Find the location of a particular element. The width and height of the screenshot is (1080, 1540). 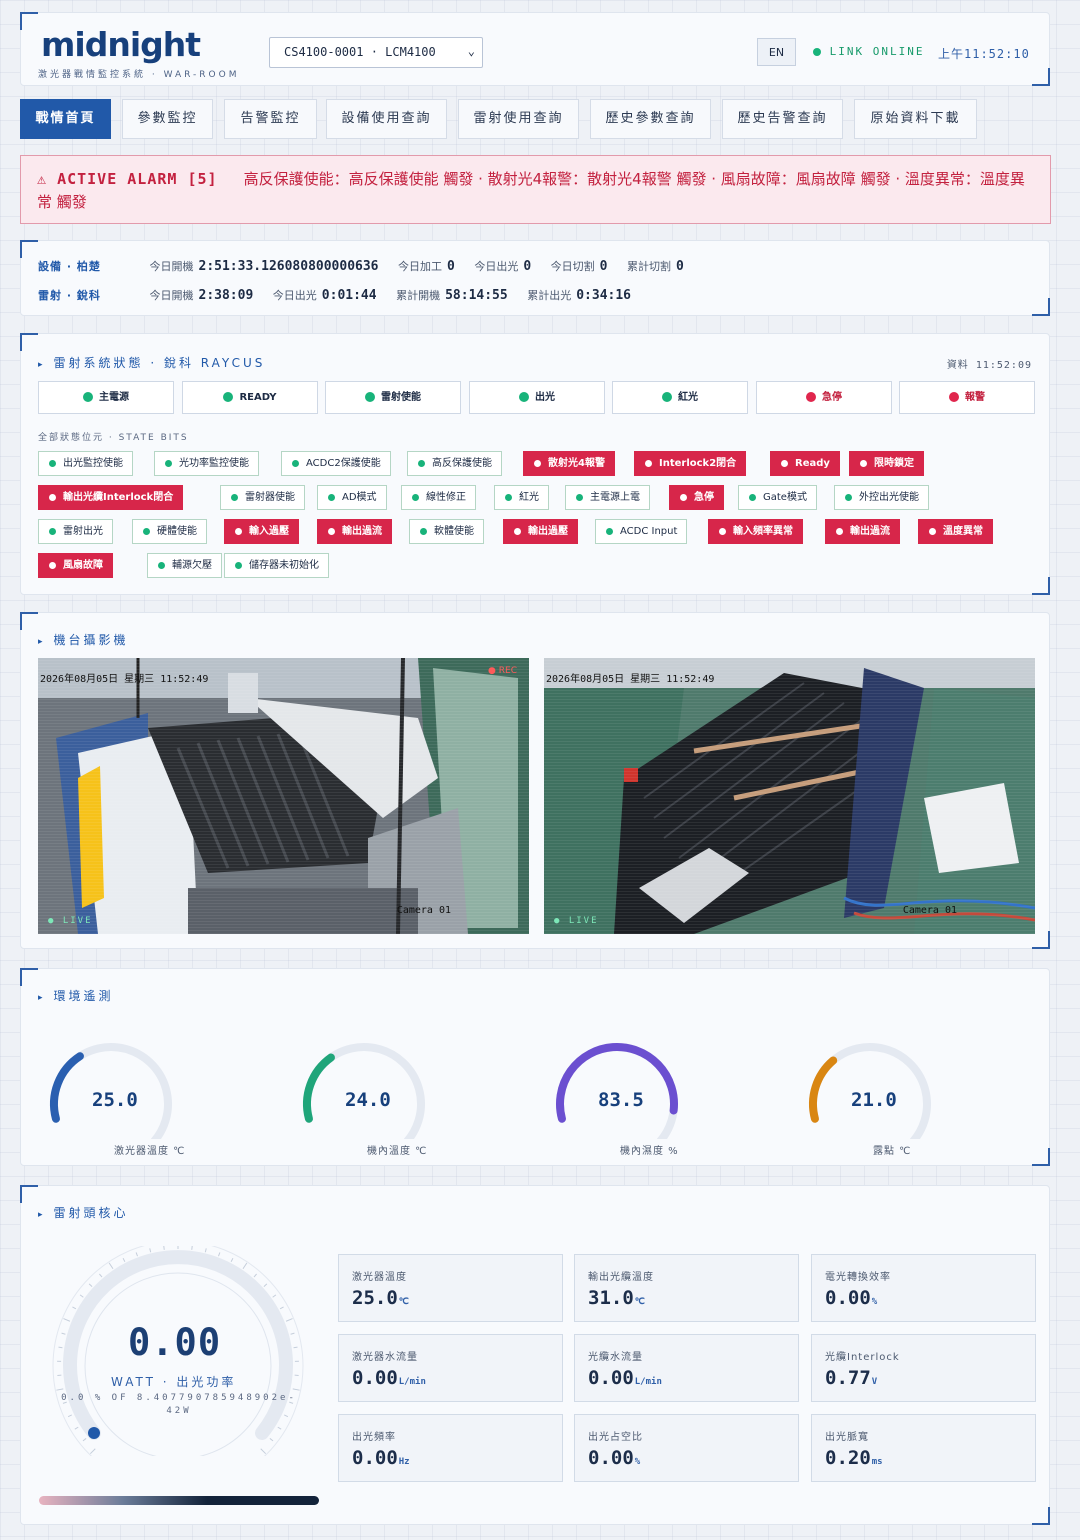

state-bit: Gate模式 is located at coordinates (777, 497).